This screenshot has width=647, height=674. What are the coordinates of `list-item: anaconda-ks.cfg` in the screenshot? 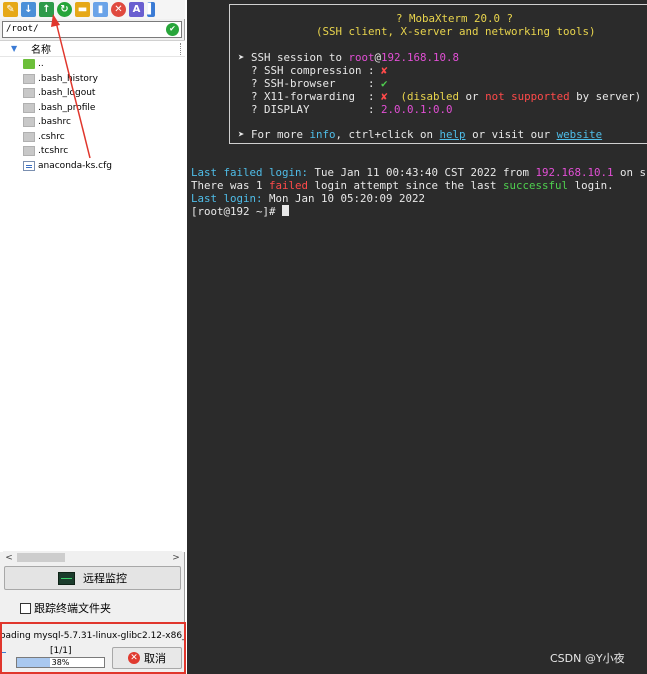 It's located at (92, 166).